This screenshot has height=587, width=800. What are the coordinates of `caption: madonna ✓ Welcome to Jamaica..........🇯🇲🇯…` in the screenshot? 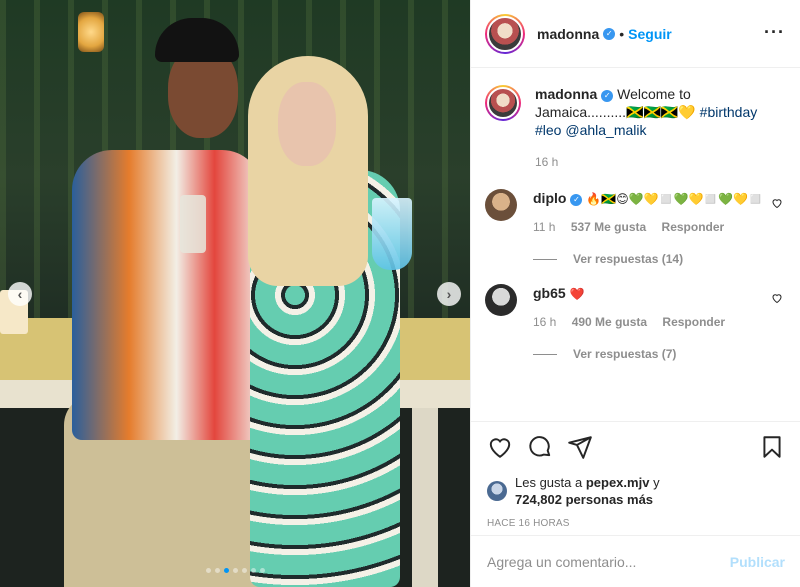 It's located at (635, 128).